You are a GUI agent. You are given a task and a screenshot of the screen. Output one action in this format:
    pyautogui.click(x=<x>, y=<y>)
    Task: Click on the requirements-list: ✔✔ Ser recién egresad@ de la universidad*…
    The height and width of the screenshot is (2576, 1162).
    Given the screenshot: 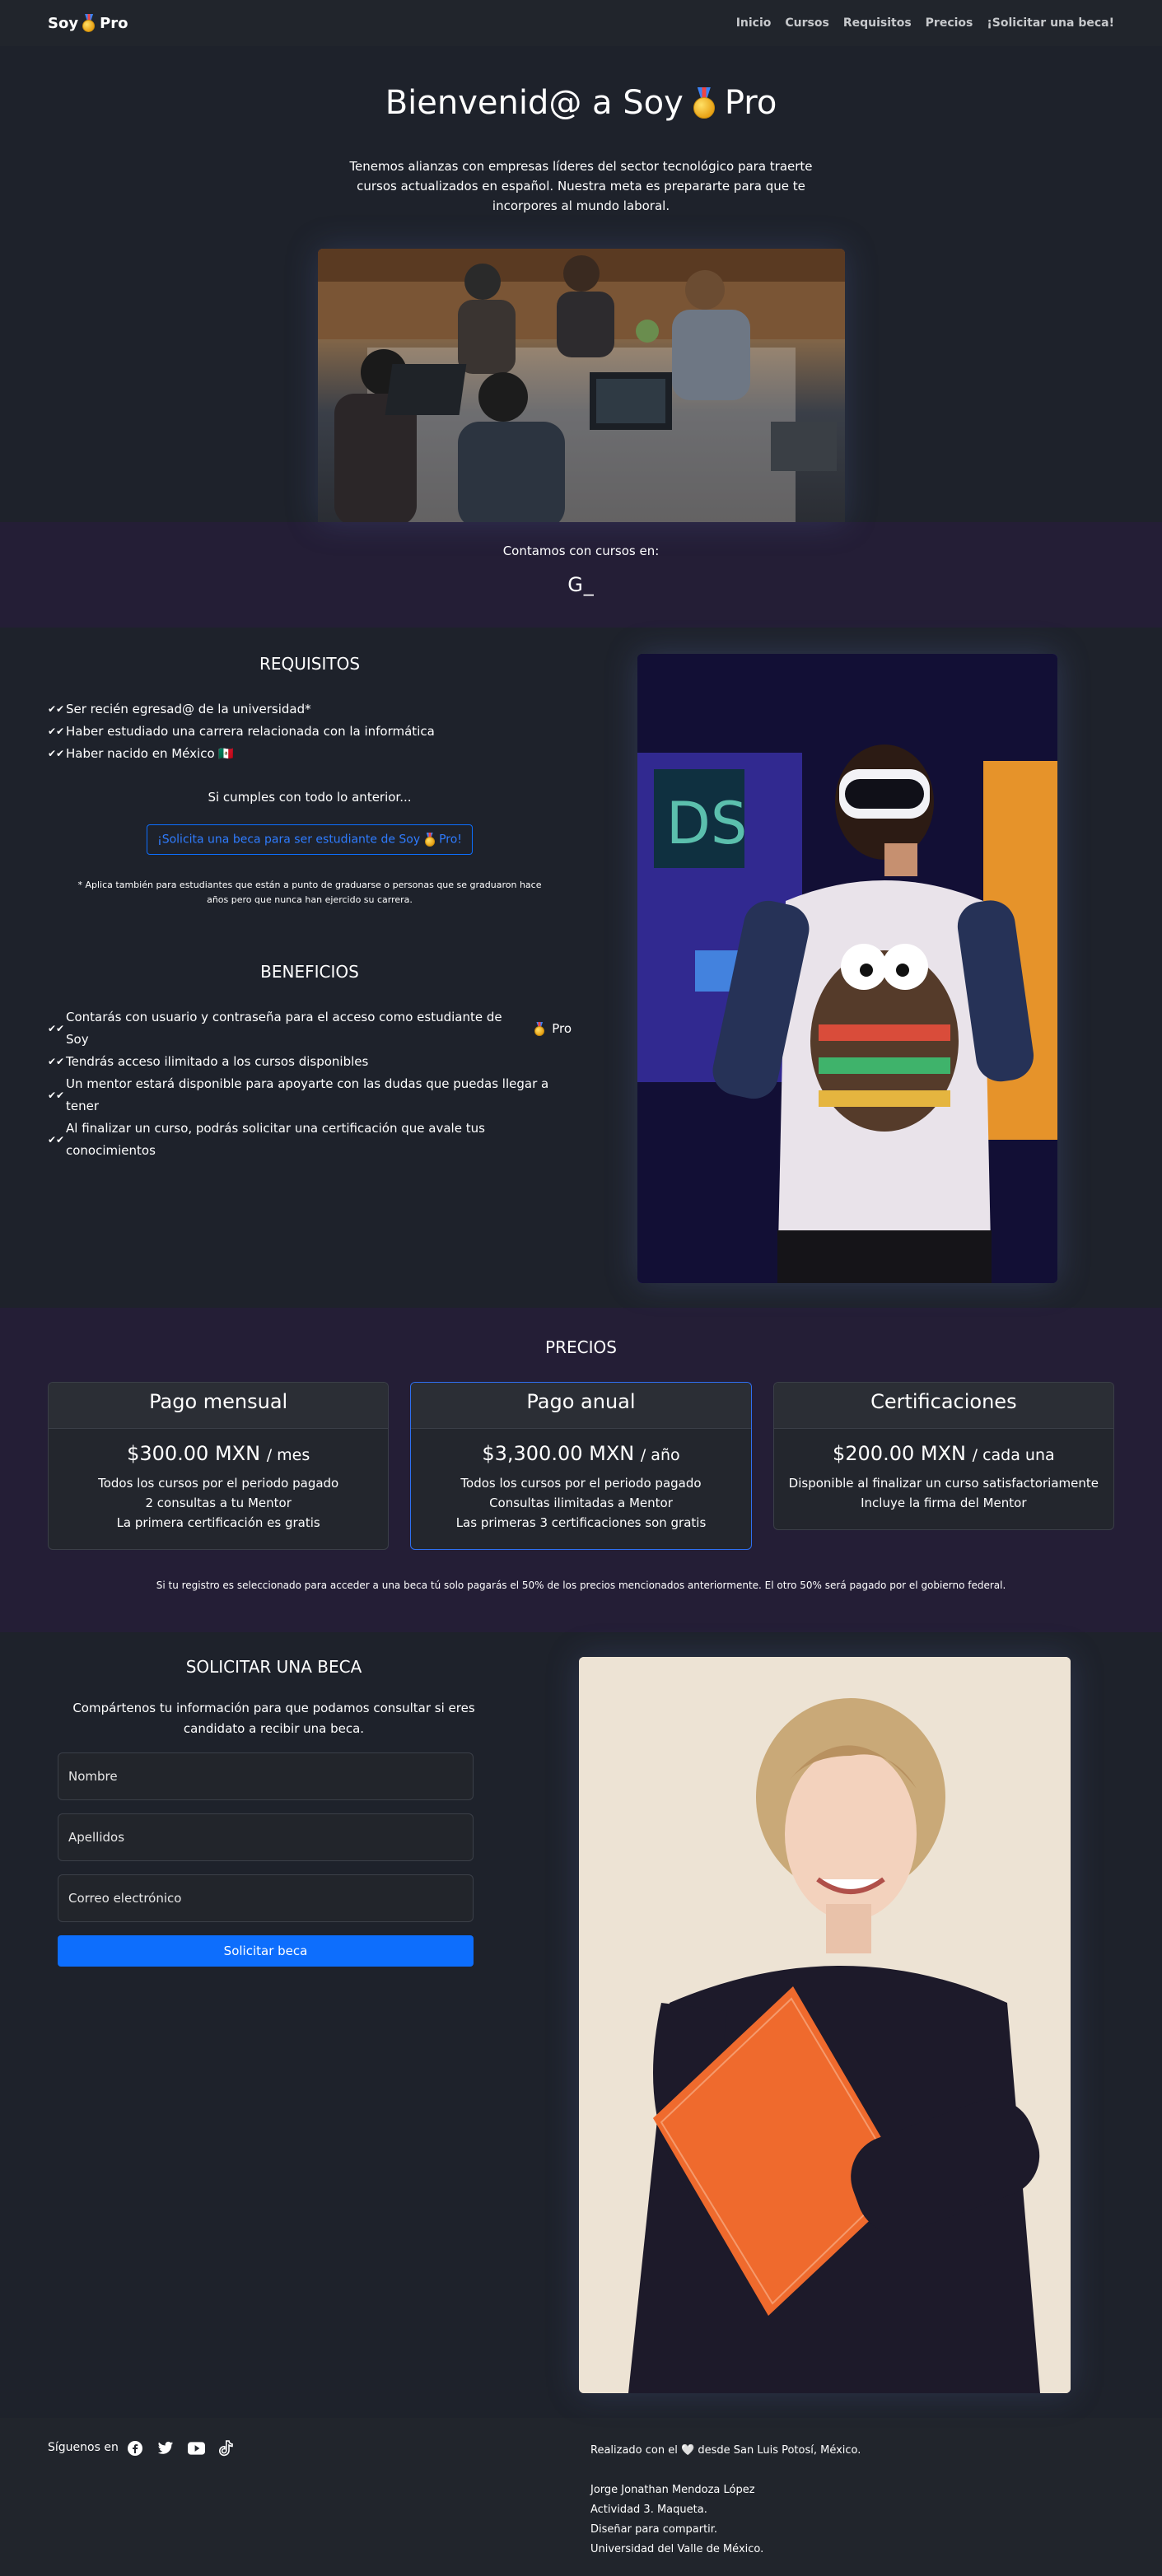 What is the action you would take?
    pyautogui.click(x=310, y=731)
    